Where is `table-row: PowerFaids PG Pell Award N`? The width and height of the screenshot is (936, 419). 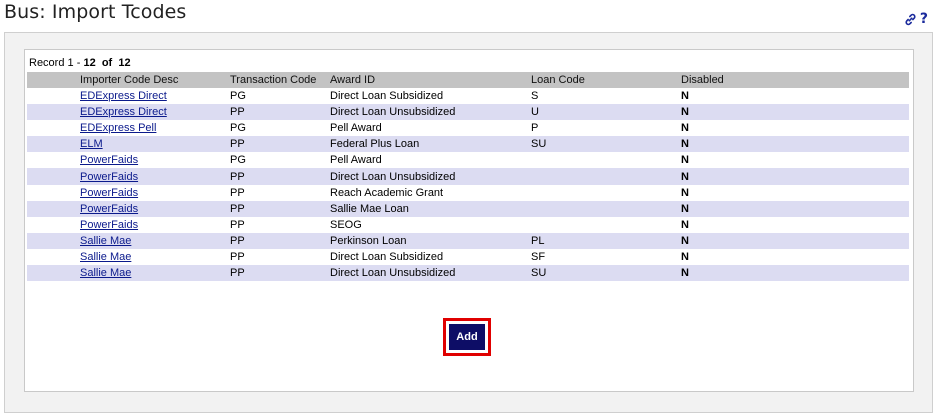
table-row: PowerFaids PG Pell Award N is located at coordinates (468, 160).